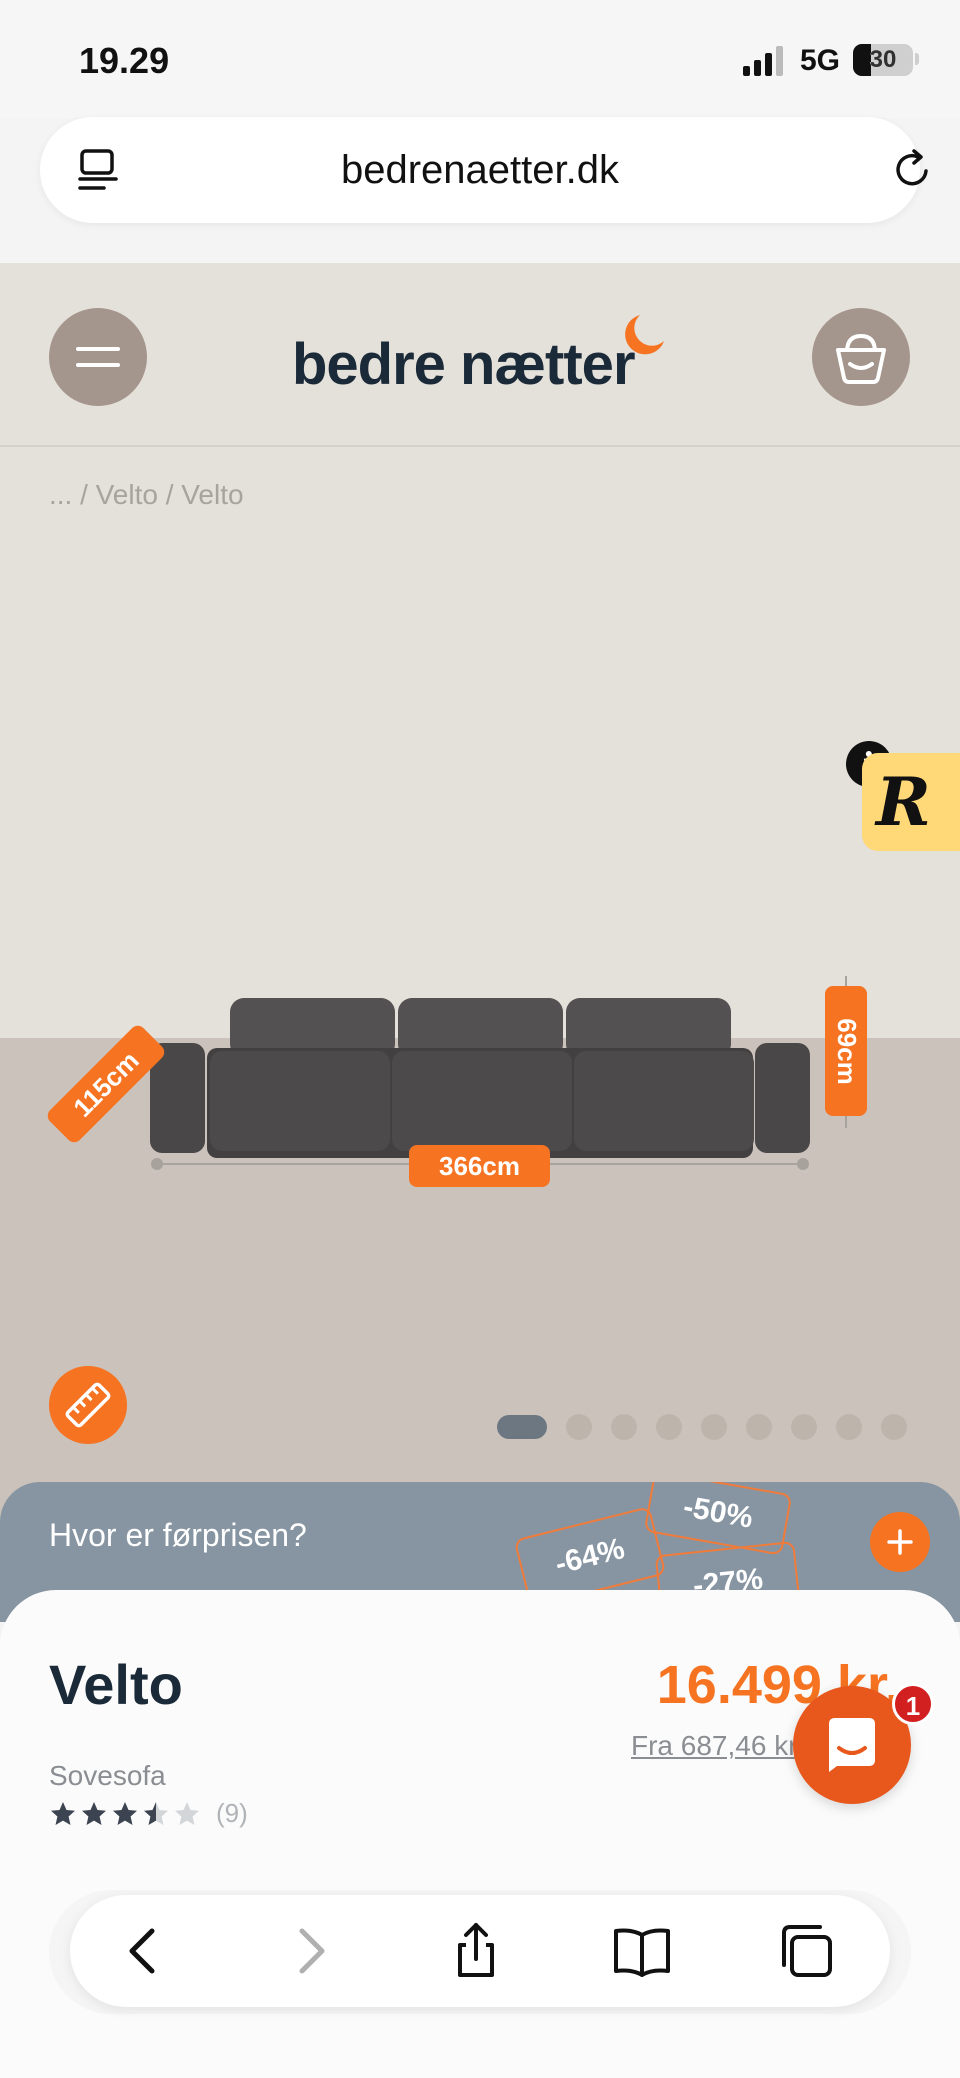 The image size is (960, 2078). Describe the element at coordinates (480, 59) in the screenshot. I see `status-bar: 19.29 5G 30` at that location.